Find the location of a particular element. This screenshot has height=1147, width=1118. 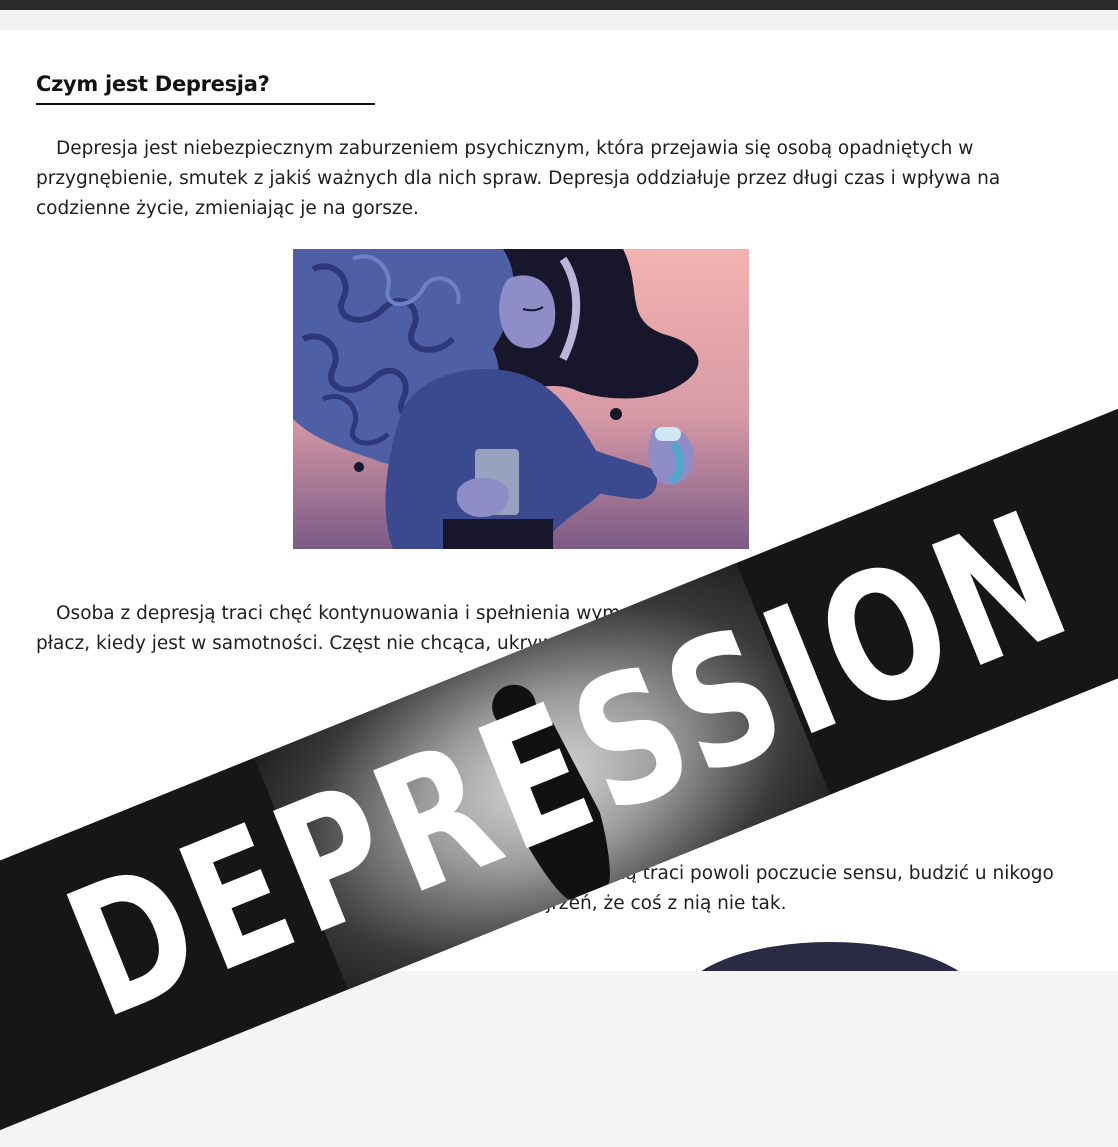

browser-toolbar-strip is located at coordinates (559, 20).